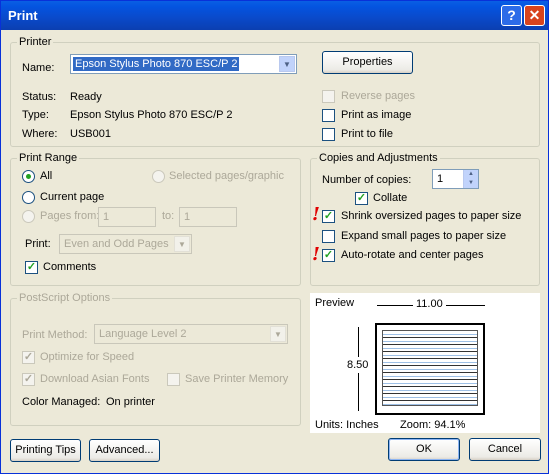  Describe the element at coordinates (72, 197) in the screenshot. I see `current-page-label: Current page` at that location.